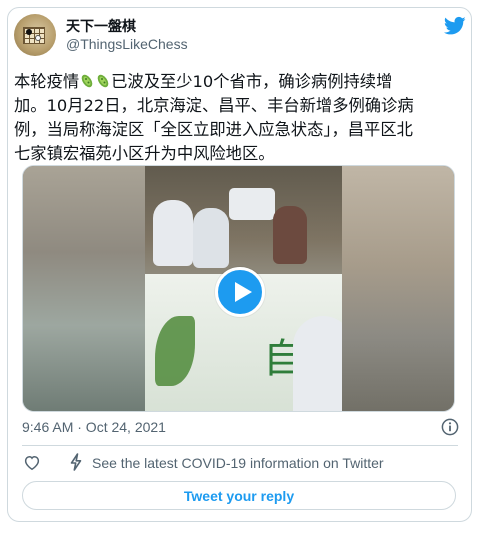 The height and width of the screenshot is (544, 480). I want to click on tweet-line: 加。10月22日，北京海淀、昌平、丰台新增多例确诊病, so click(214, 105).